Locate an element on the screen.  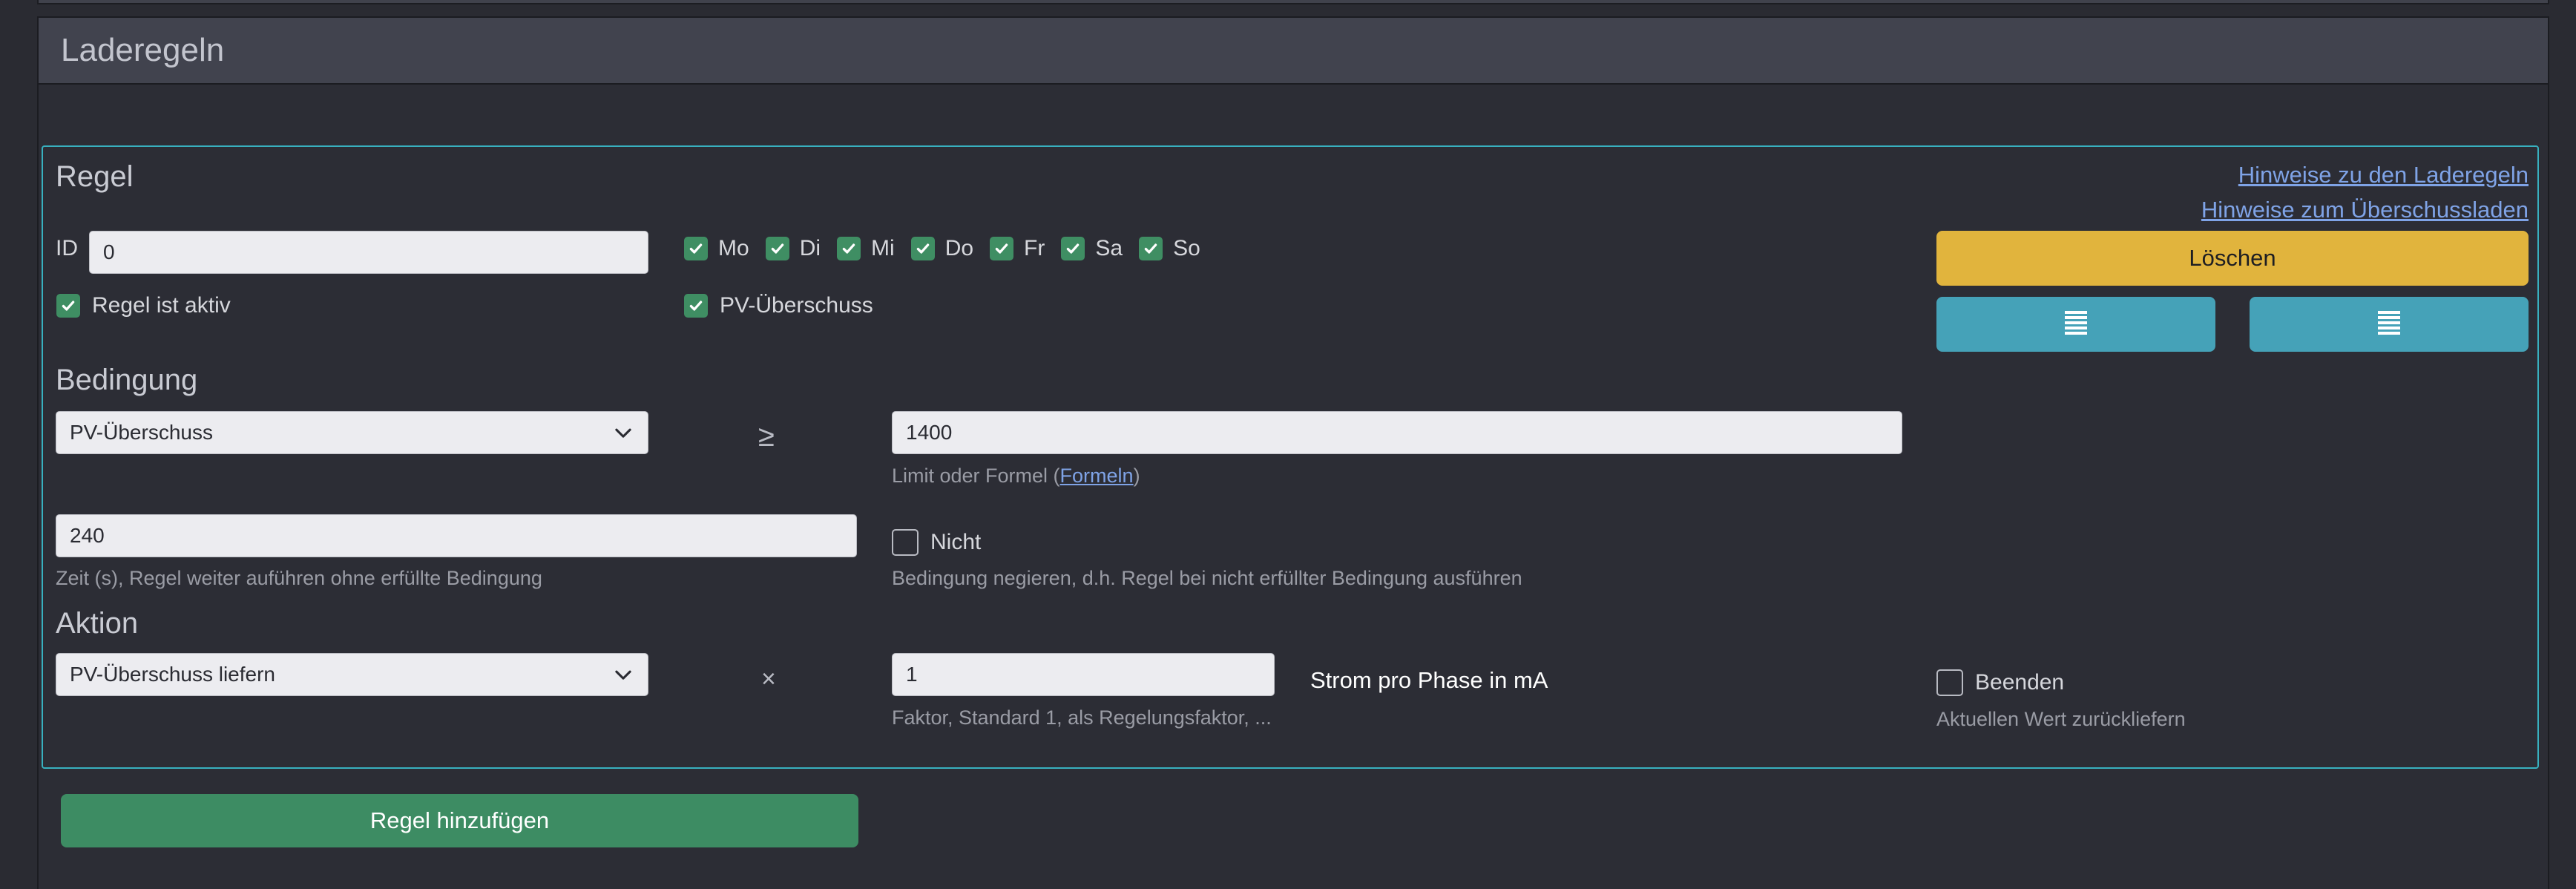
day-label: Mi is located at coordinates (883, 248).